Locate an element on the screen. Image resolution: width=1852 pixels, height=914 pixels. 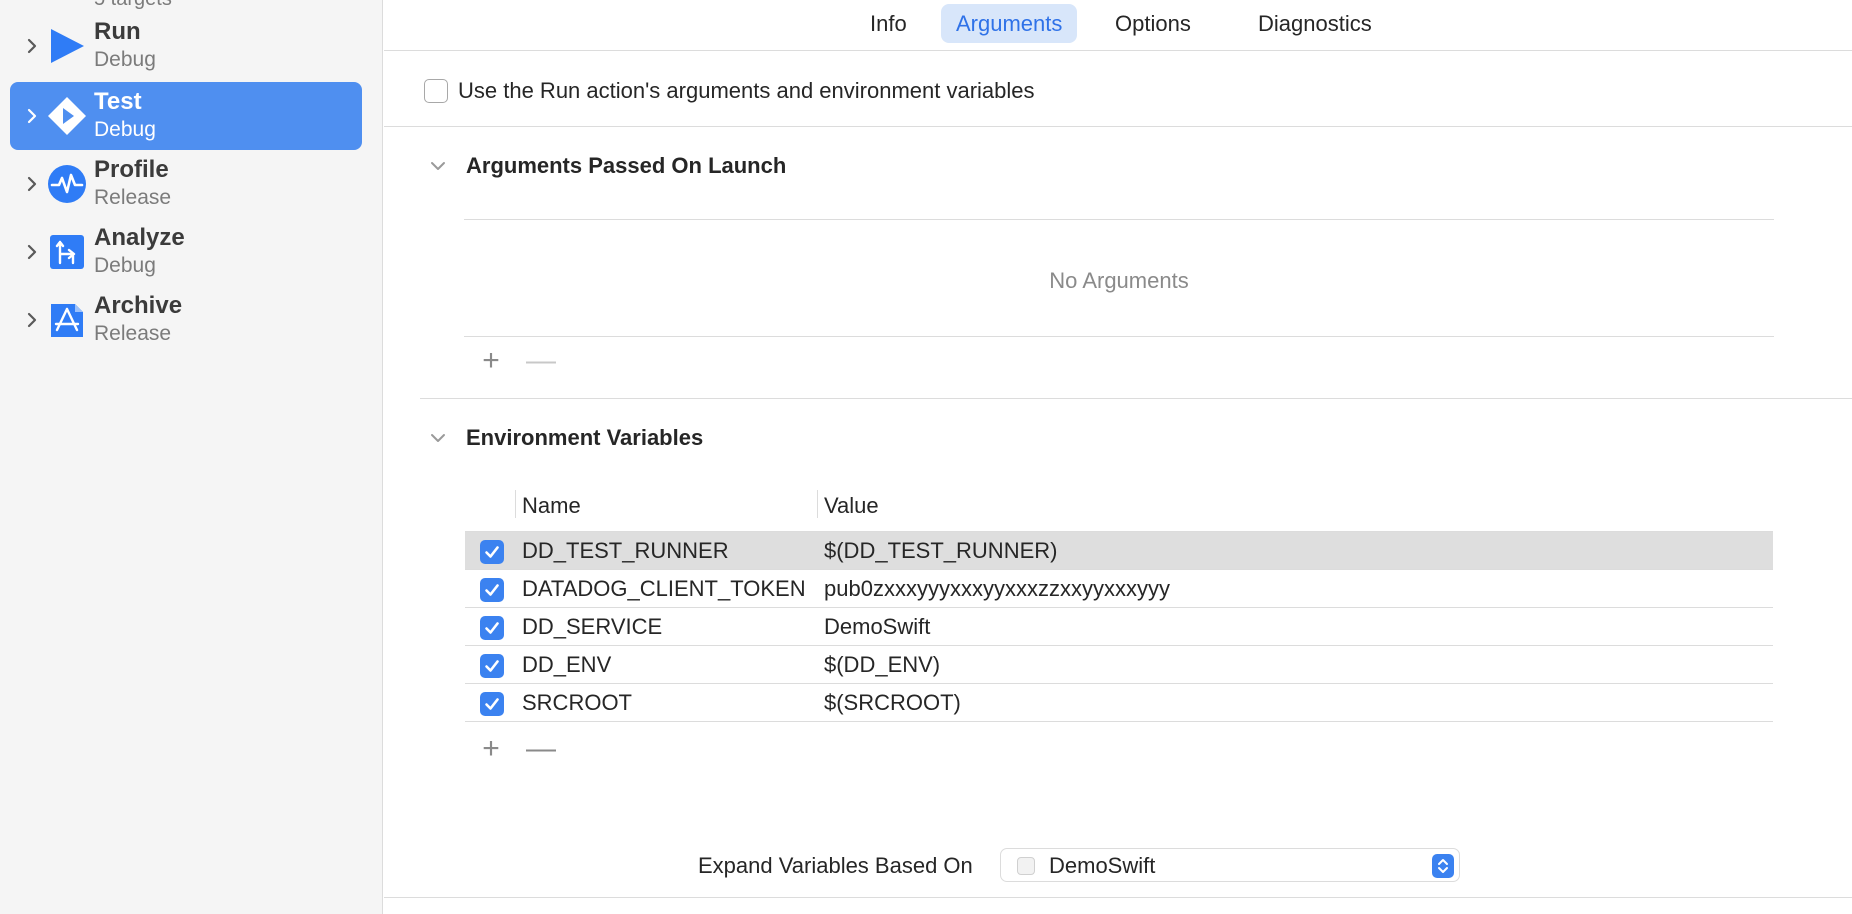
remove-variable-button: — is located at coordinates (541, 749).